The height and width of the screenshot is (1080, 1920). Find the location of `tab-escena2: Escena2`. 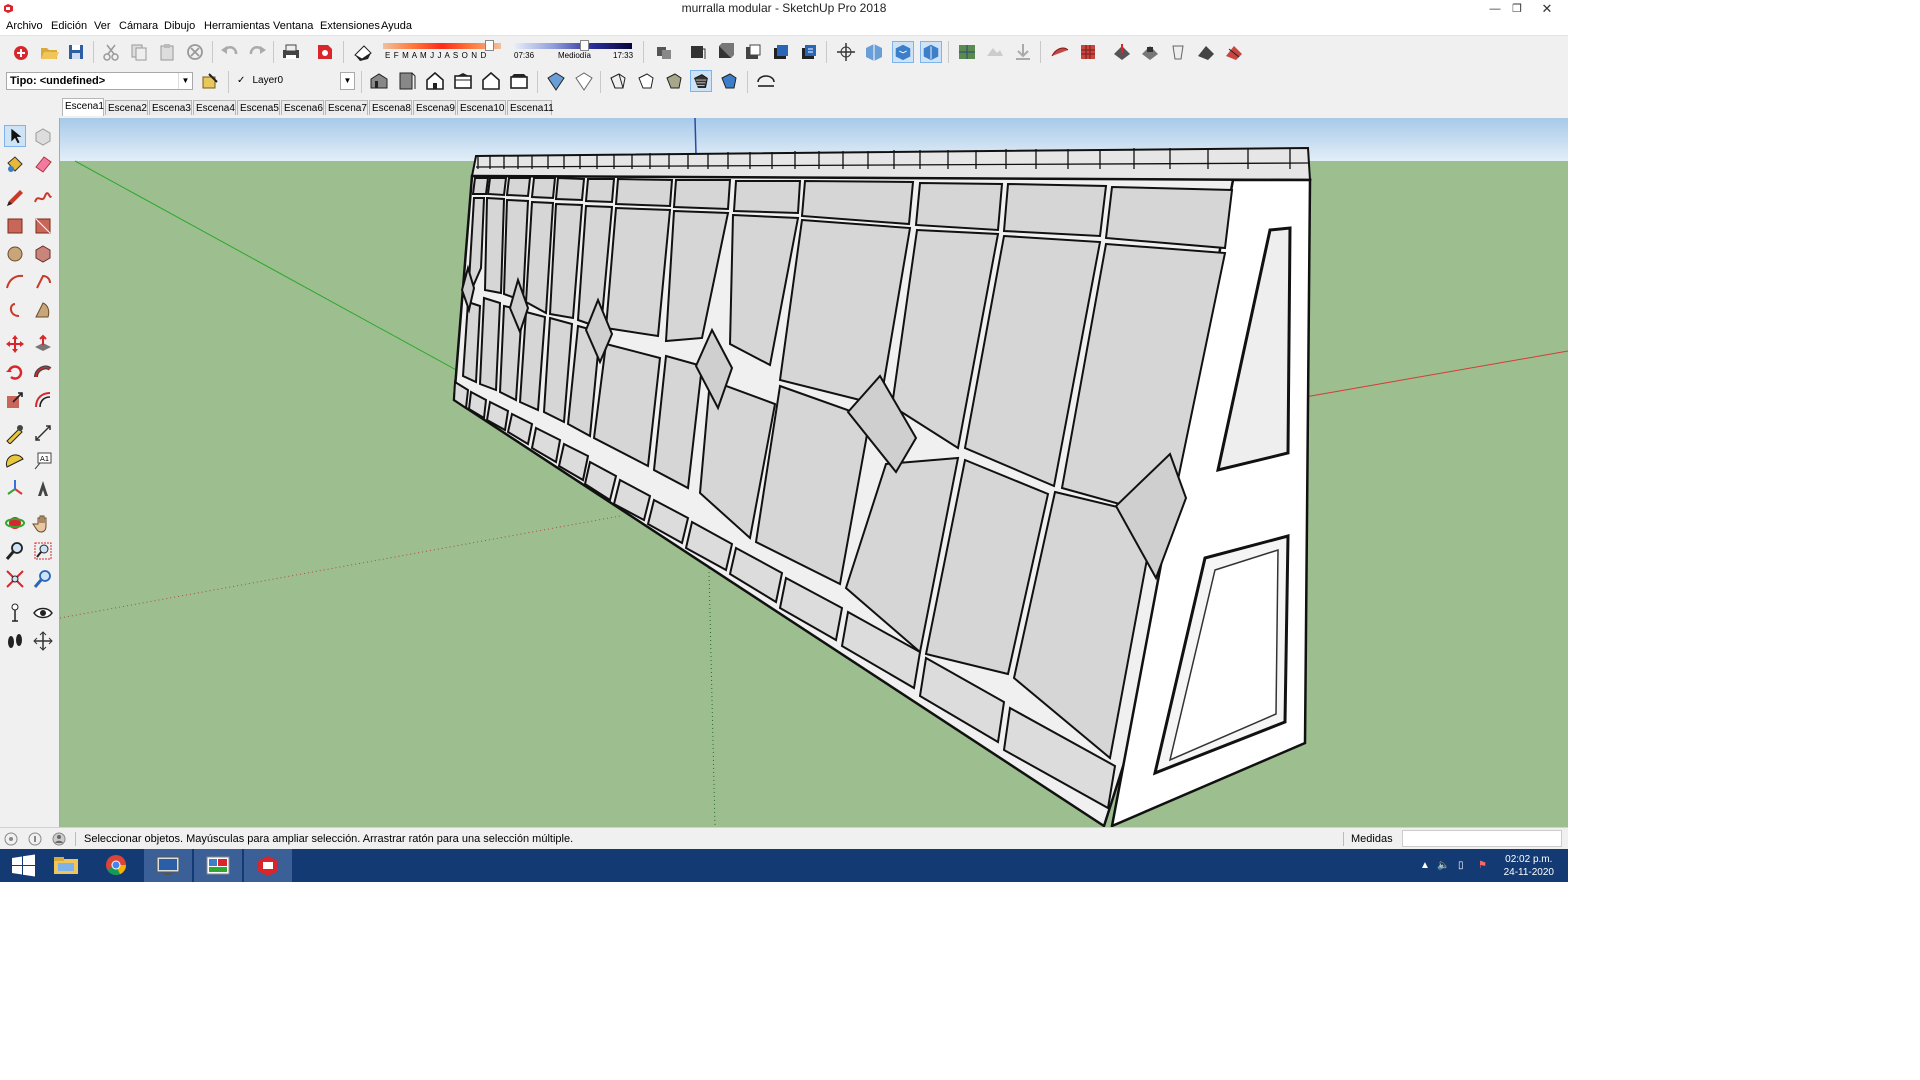

tab-escena2: Escena2 is located at coordinates (126, 107).